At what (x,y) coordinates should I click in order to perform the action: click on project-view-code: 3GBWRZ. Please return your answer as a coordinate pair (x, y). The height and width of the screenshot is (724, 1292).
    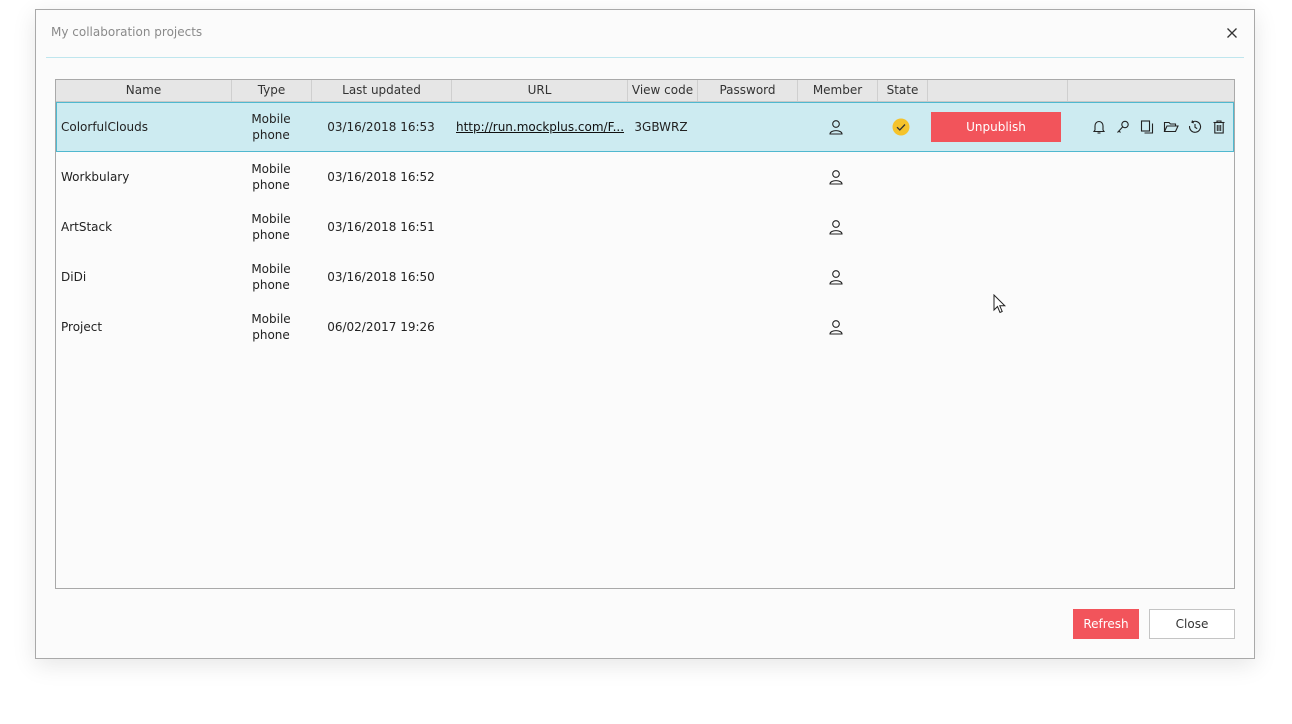
    Looking at the image, I should click on (661, 127).